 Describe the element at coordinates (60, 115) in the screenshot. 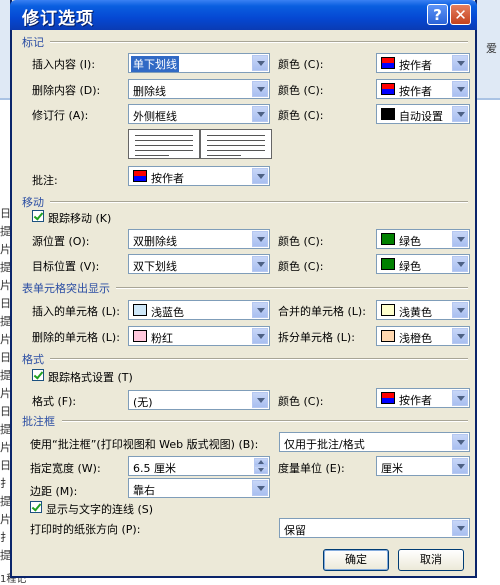

I see `changed-lines-label: 修订行 (A):` at that location.